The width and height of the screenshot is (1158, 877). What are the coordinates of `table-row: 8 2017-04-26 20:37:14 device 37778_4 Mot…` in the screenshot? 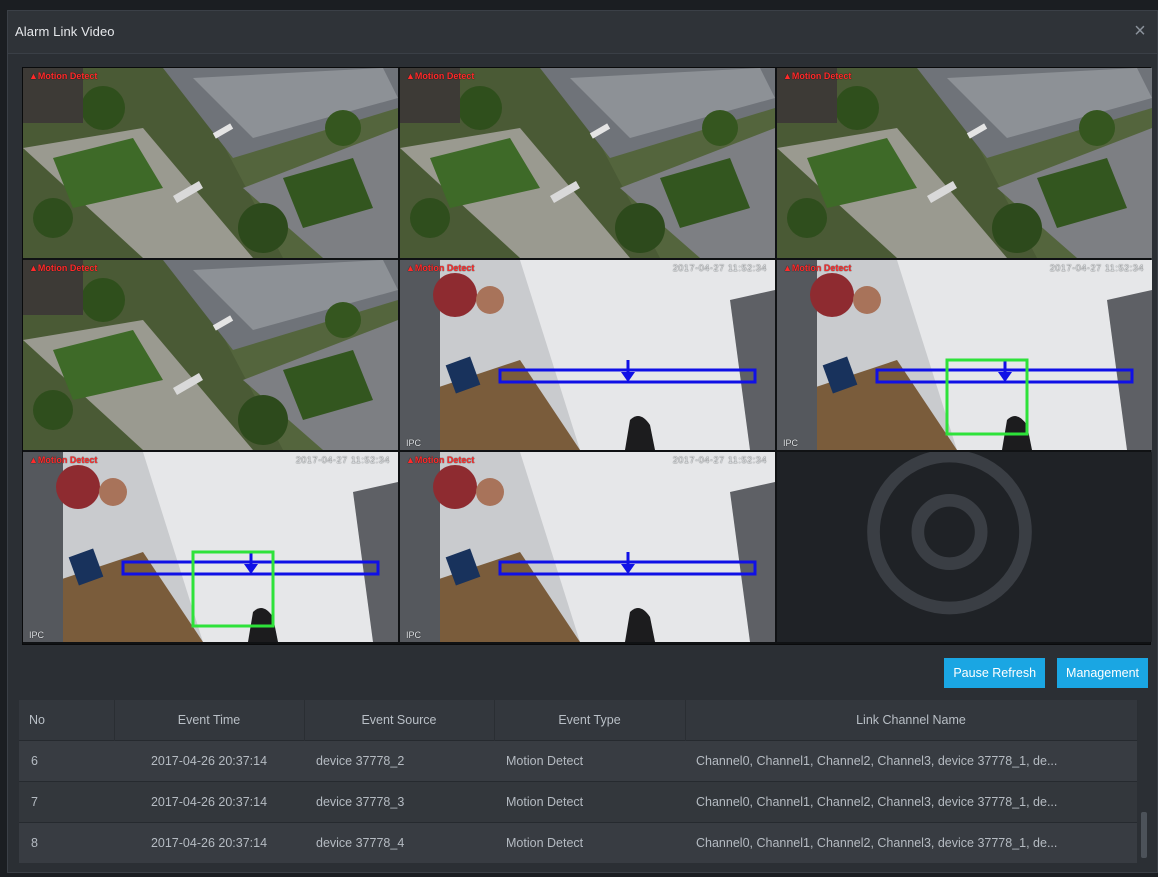 It's located at (578, 842).